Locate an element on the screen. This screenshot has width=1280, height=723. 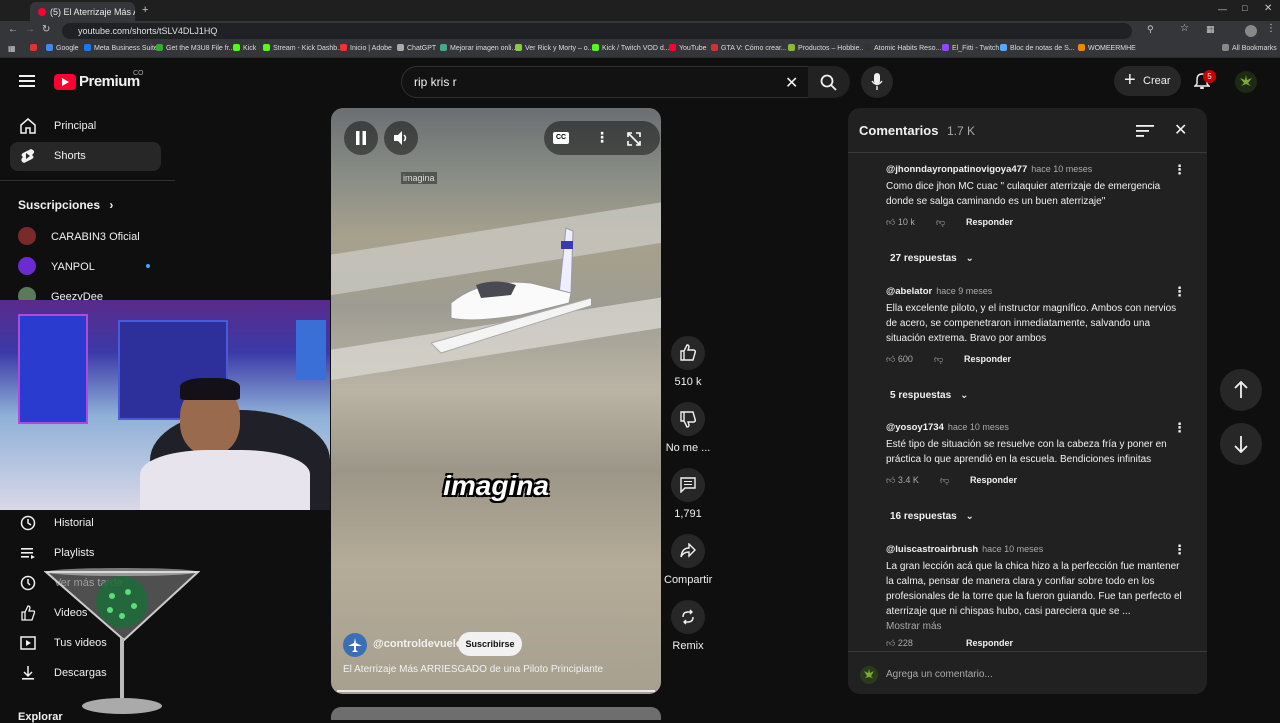
dislike-button is located at coordinates (688, 419).